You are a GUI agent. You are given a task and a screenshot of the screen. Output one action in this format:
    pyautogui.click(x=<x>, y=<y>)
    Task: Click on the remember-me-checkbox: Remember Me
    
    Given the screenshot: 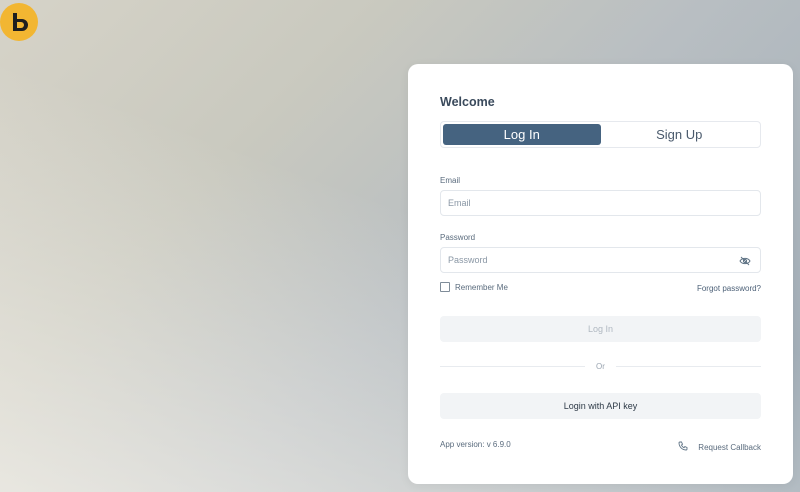 What is the action you would take?
    pyautogui.click(x=474, y=287)
    